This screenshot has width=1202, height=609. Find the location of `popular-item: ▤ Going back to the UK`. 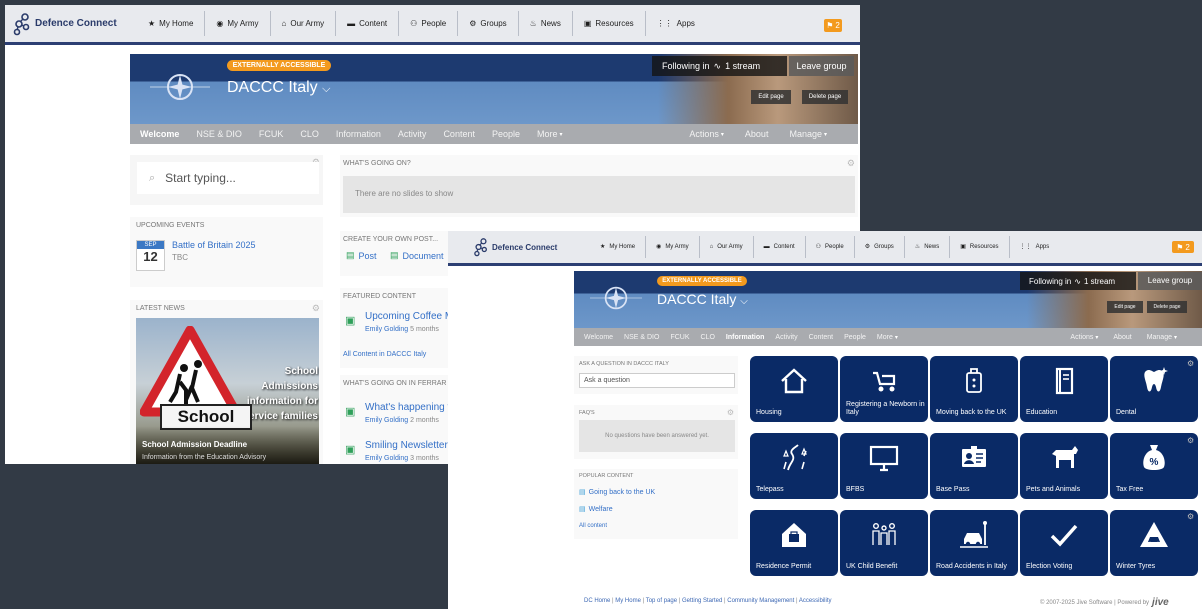

popular-item: ▤ Going back to the UK is located at coordinates (617, 492).